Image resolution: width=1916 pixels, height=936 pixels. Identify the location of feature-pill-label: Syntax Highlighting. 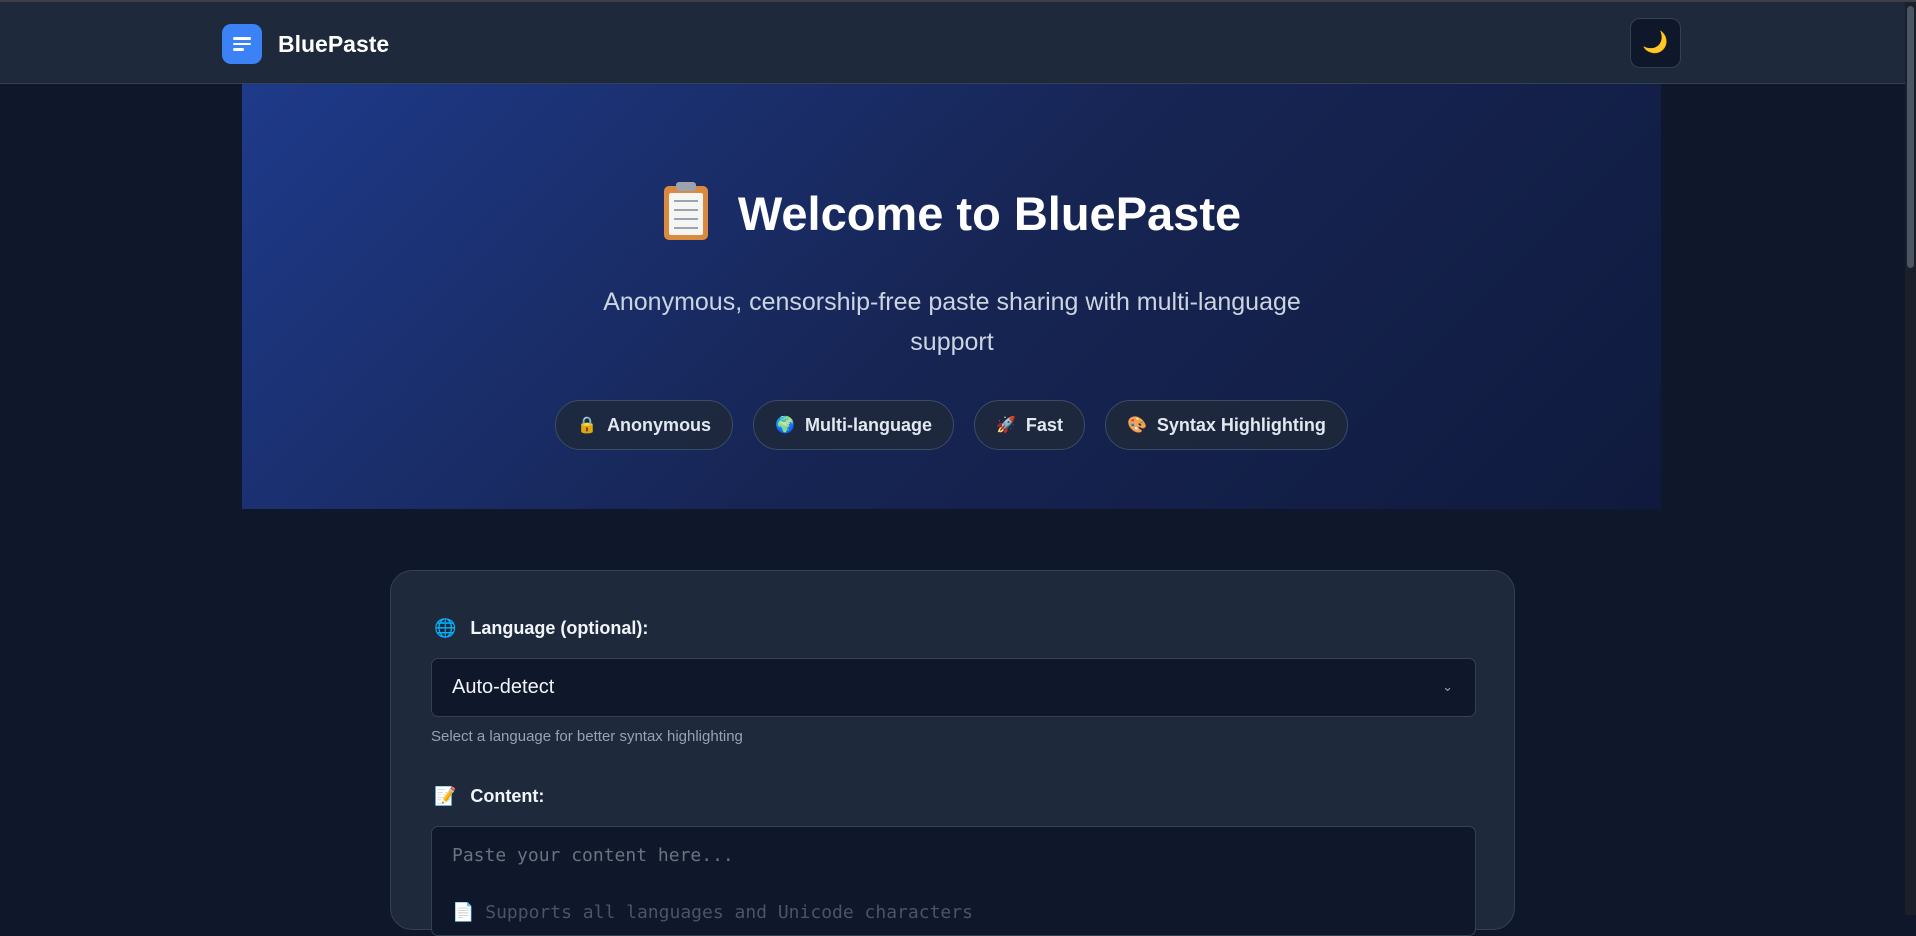
(1241, 424).